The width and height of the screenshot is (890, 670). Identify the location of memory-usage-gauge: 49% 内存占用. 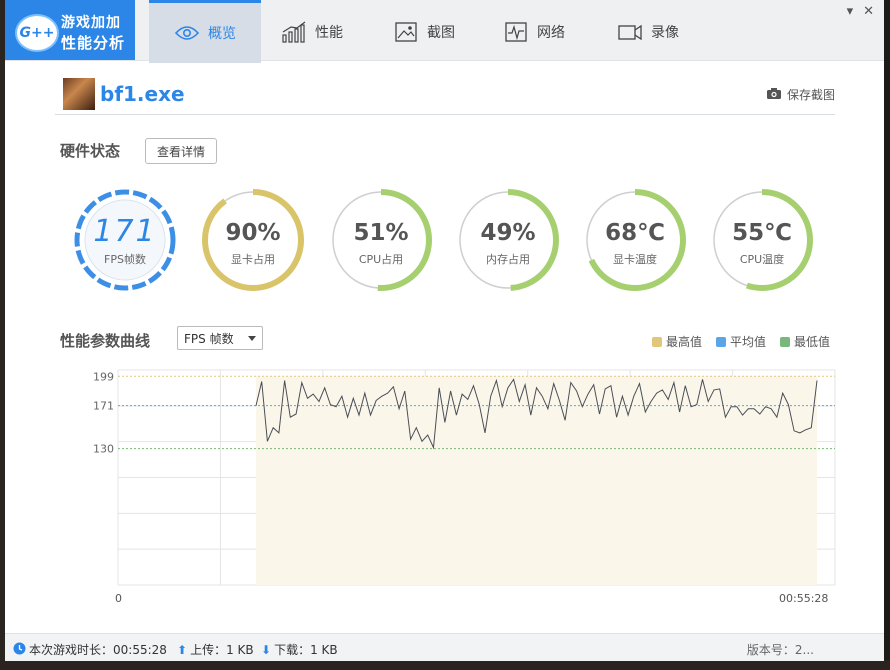
(508, 240).